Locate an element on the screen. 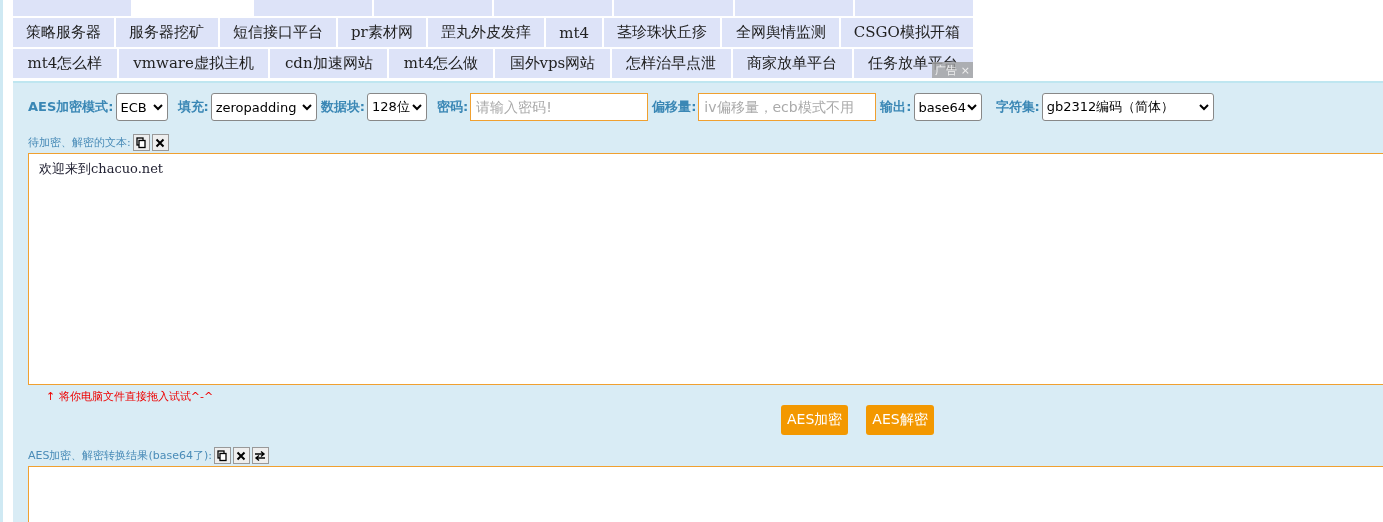 This screenshot has height=522, width=1383. nav-link: 怎样治早点泄 is located at coordinates (671, 63).